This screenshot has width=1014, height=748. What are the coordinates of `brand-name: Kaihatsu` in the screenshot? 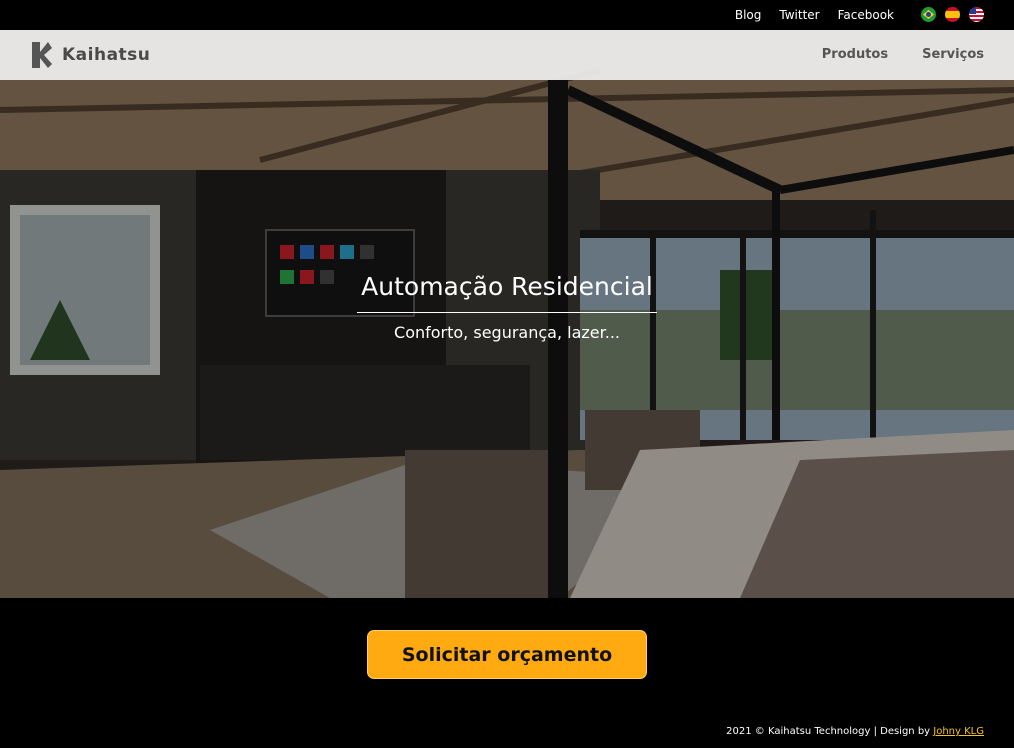 It's located at (106, 55).